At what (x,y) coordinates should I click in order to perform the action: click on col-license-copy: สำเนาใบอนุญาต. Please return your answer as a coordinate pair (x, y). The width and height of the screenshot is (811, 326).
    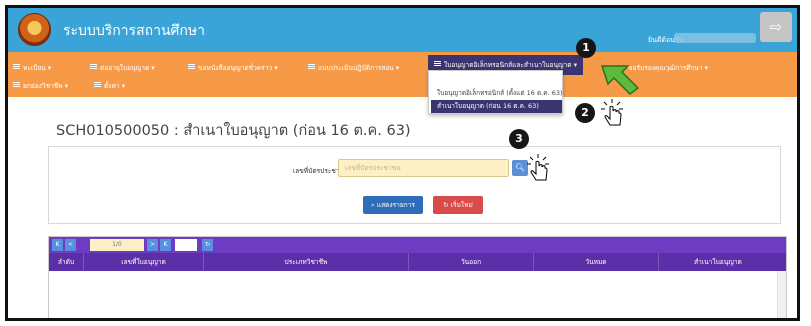
    Looking at the image, I should click on (718, 262).